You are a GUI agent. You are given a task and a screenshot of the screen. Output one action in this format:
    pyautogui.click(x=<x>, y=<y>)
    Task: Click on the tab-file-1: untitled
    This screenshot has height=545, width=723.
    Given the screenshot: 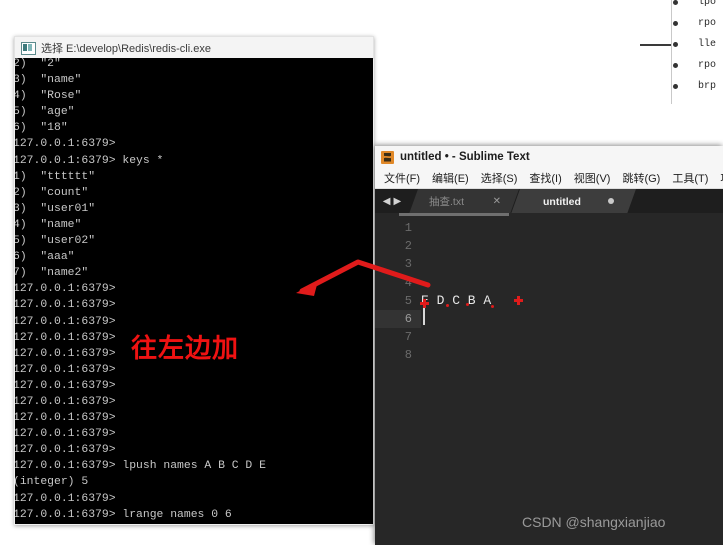 What is the action you would take?
    pyautogui.click(x=573, y=201)
    